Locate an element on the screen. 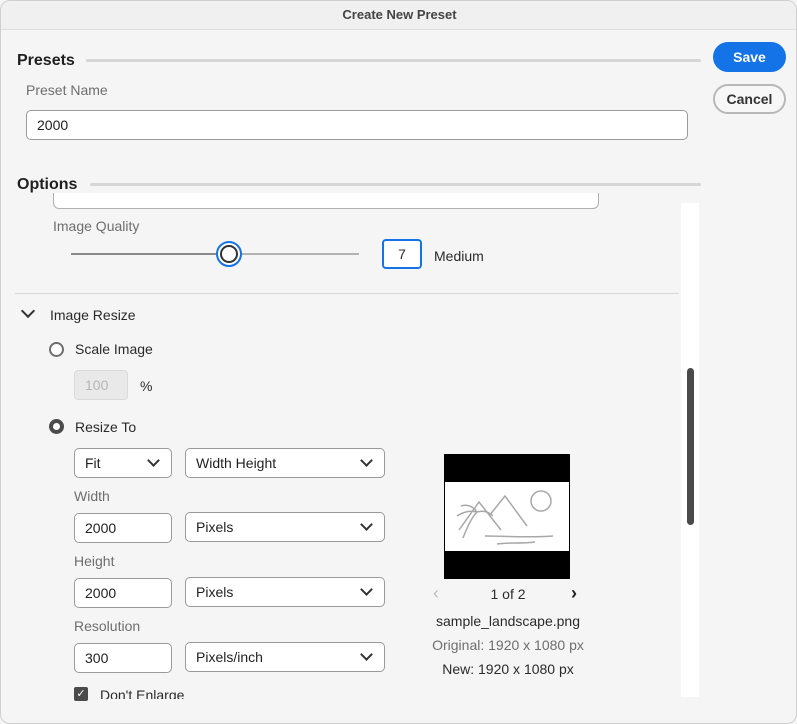 Image resolution: width=797 pixels, height=724 pixels. chevron-right-icon: › is located at coordinates (574, 593).